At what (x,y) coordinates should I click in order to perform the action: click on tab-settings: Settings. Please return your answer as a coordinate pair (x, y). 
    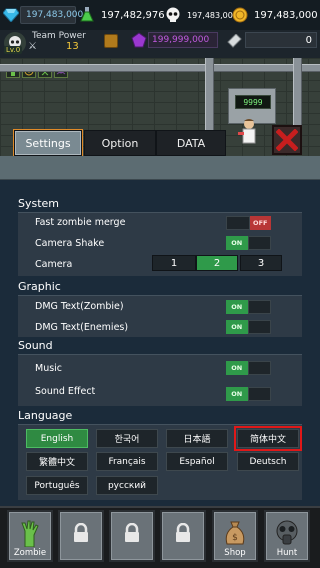
    Looking at the image, I should click on (48, 143).